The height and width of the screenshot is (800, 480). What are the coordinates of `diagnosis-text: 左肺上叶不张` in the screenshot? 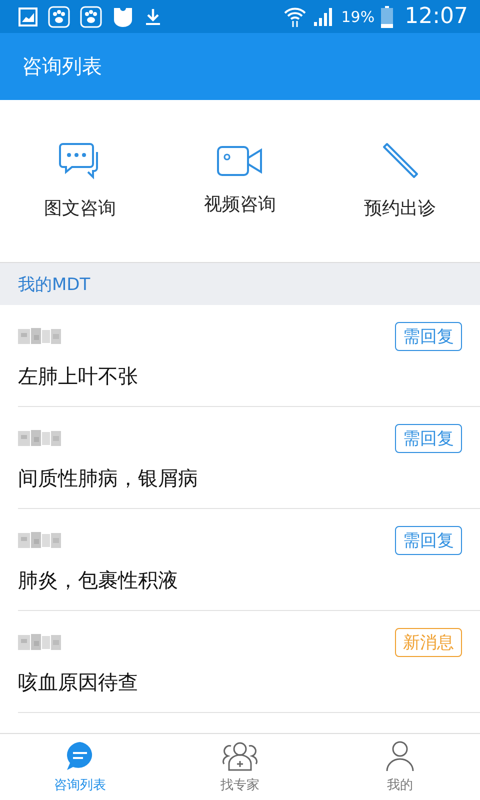 It's located at (78, 376).